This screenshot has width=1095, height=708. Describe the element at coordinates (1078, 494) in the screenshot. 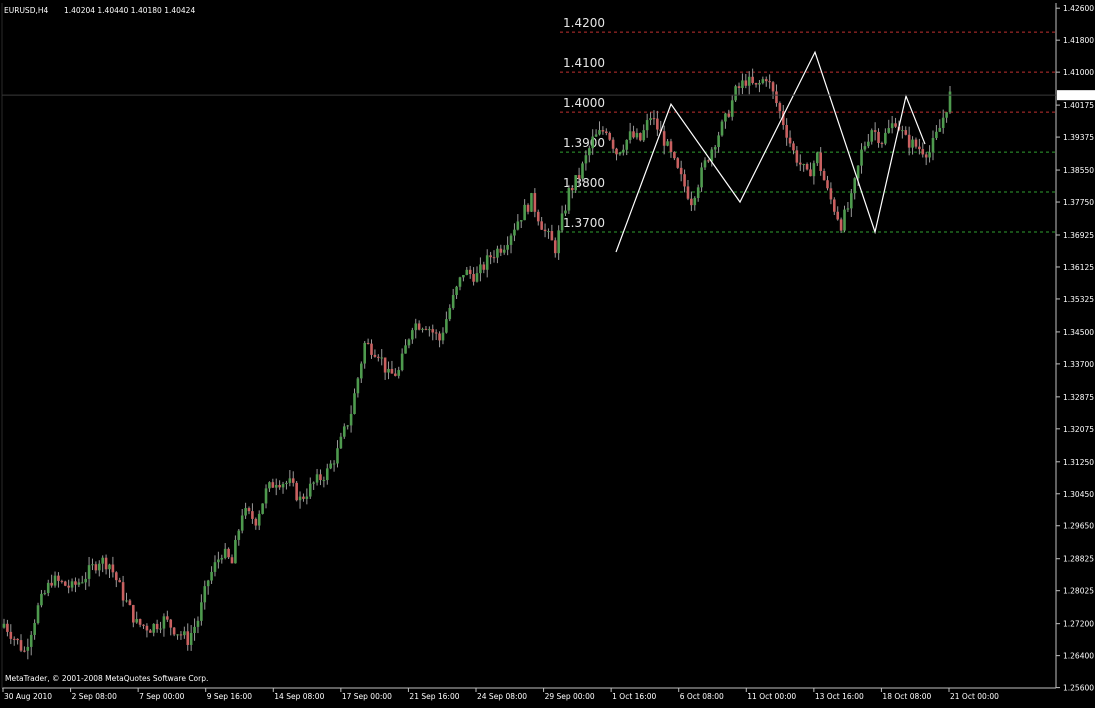

I see `price-tick-label: 1.30450` at that location.